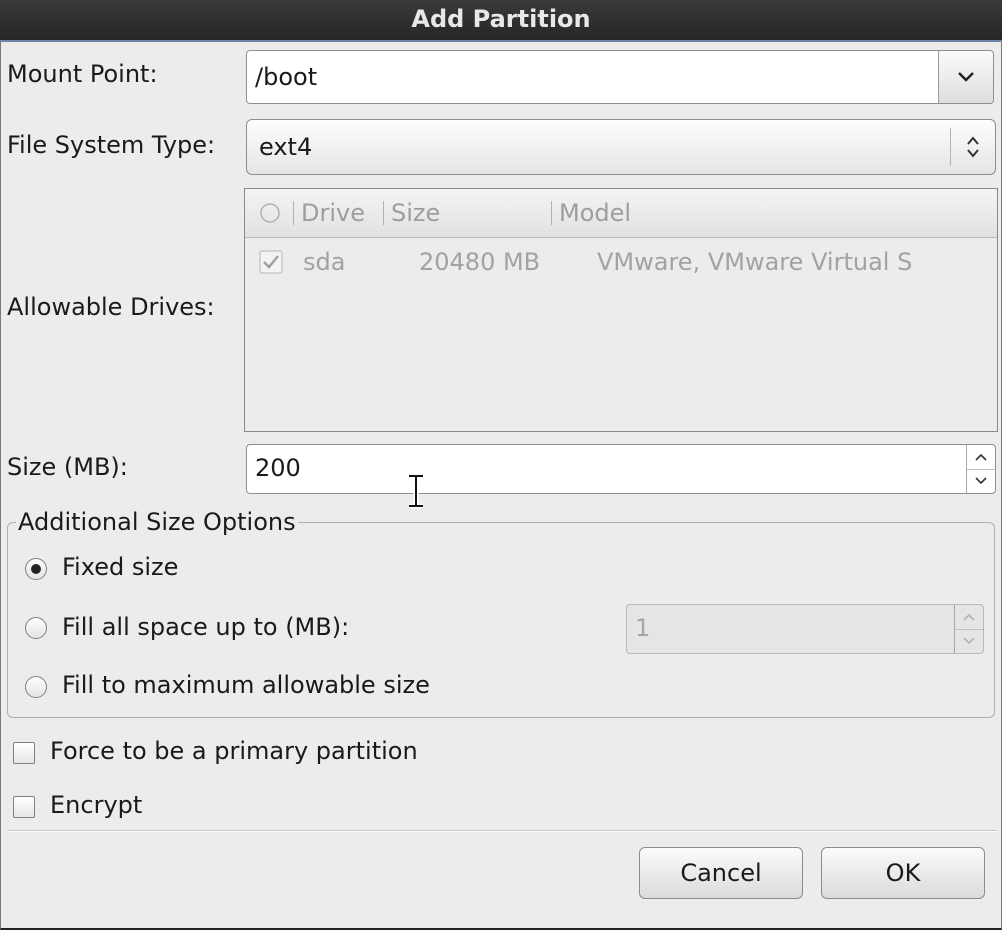 The height and width of the screenshot is (930, 1002). I want to click on fs-type-select: ext4, so click(621, 147).